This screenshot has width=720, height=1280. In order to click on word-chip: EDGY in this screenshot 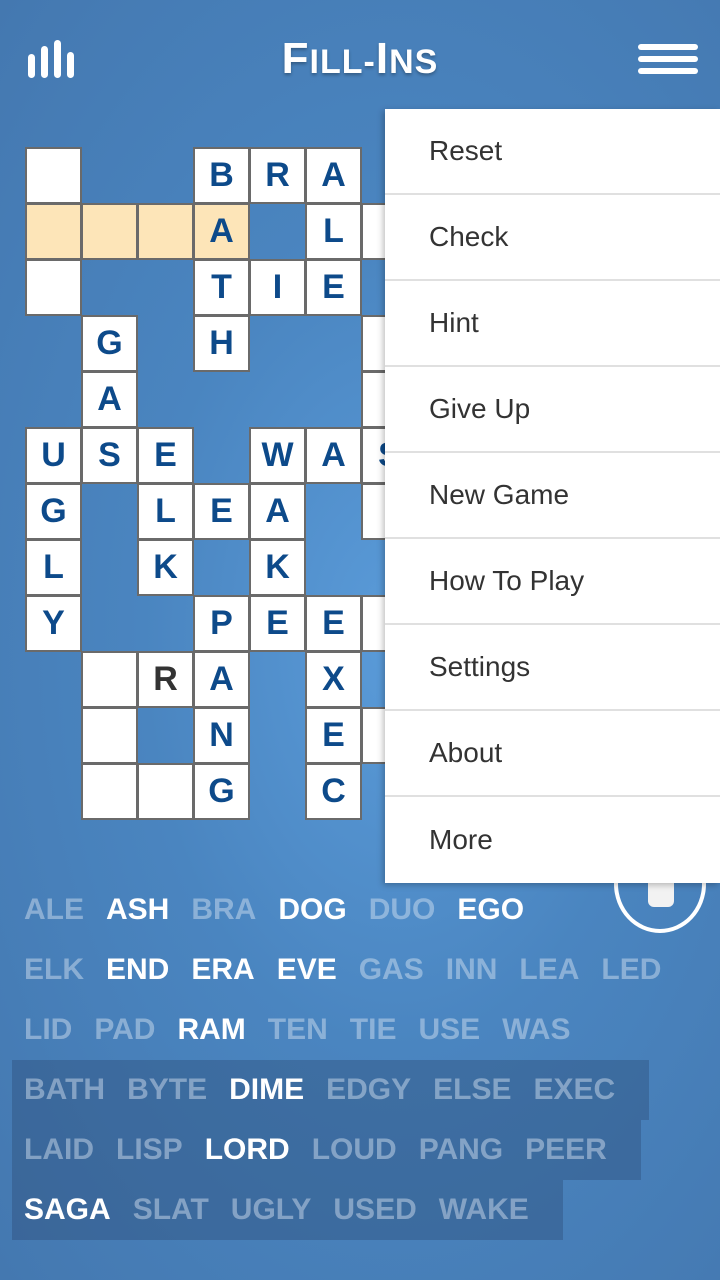, I will do `click(368, 1090)`.